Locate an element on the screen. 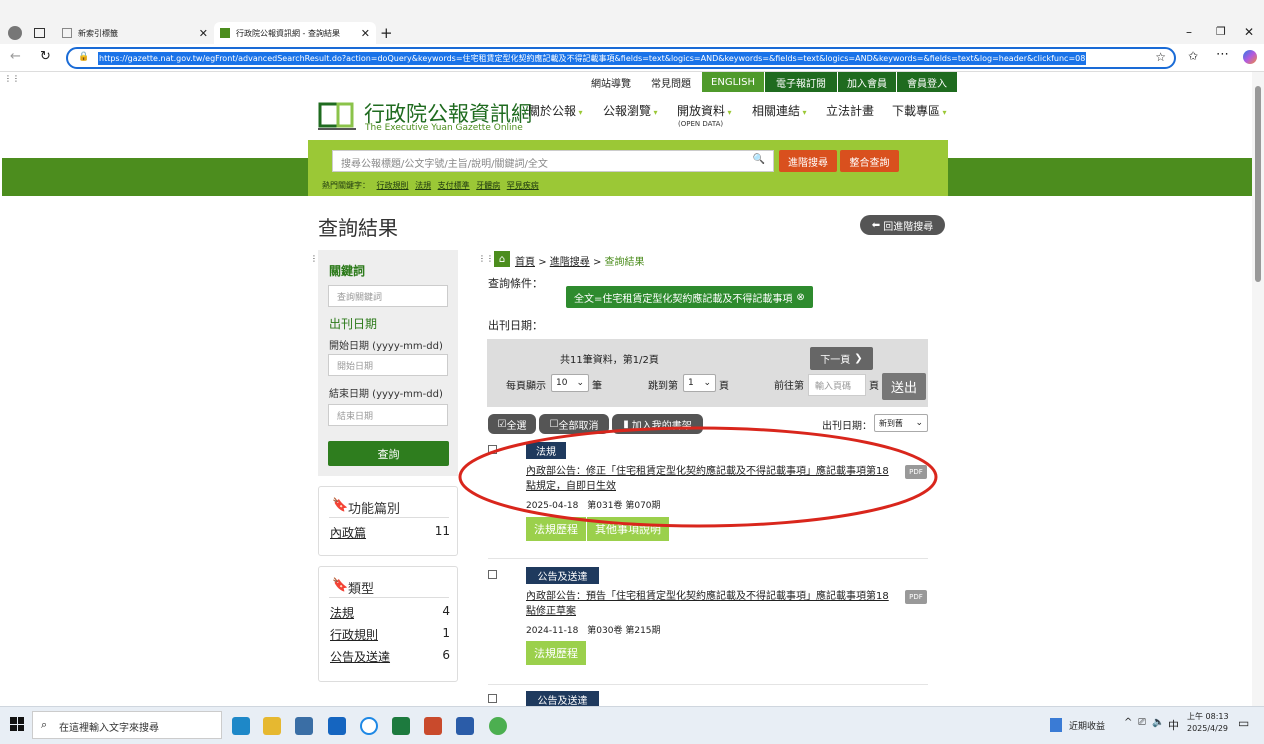 Image resolution: width=1264 pixels, height=744 pixels. back-icon: ← is located at coordinates (15, 56).